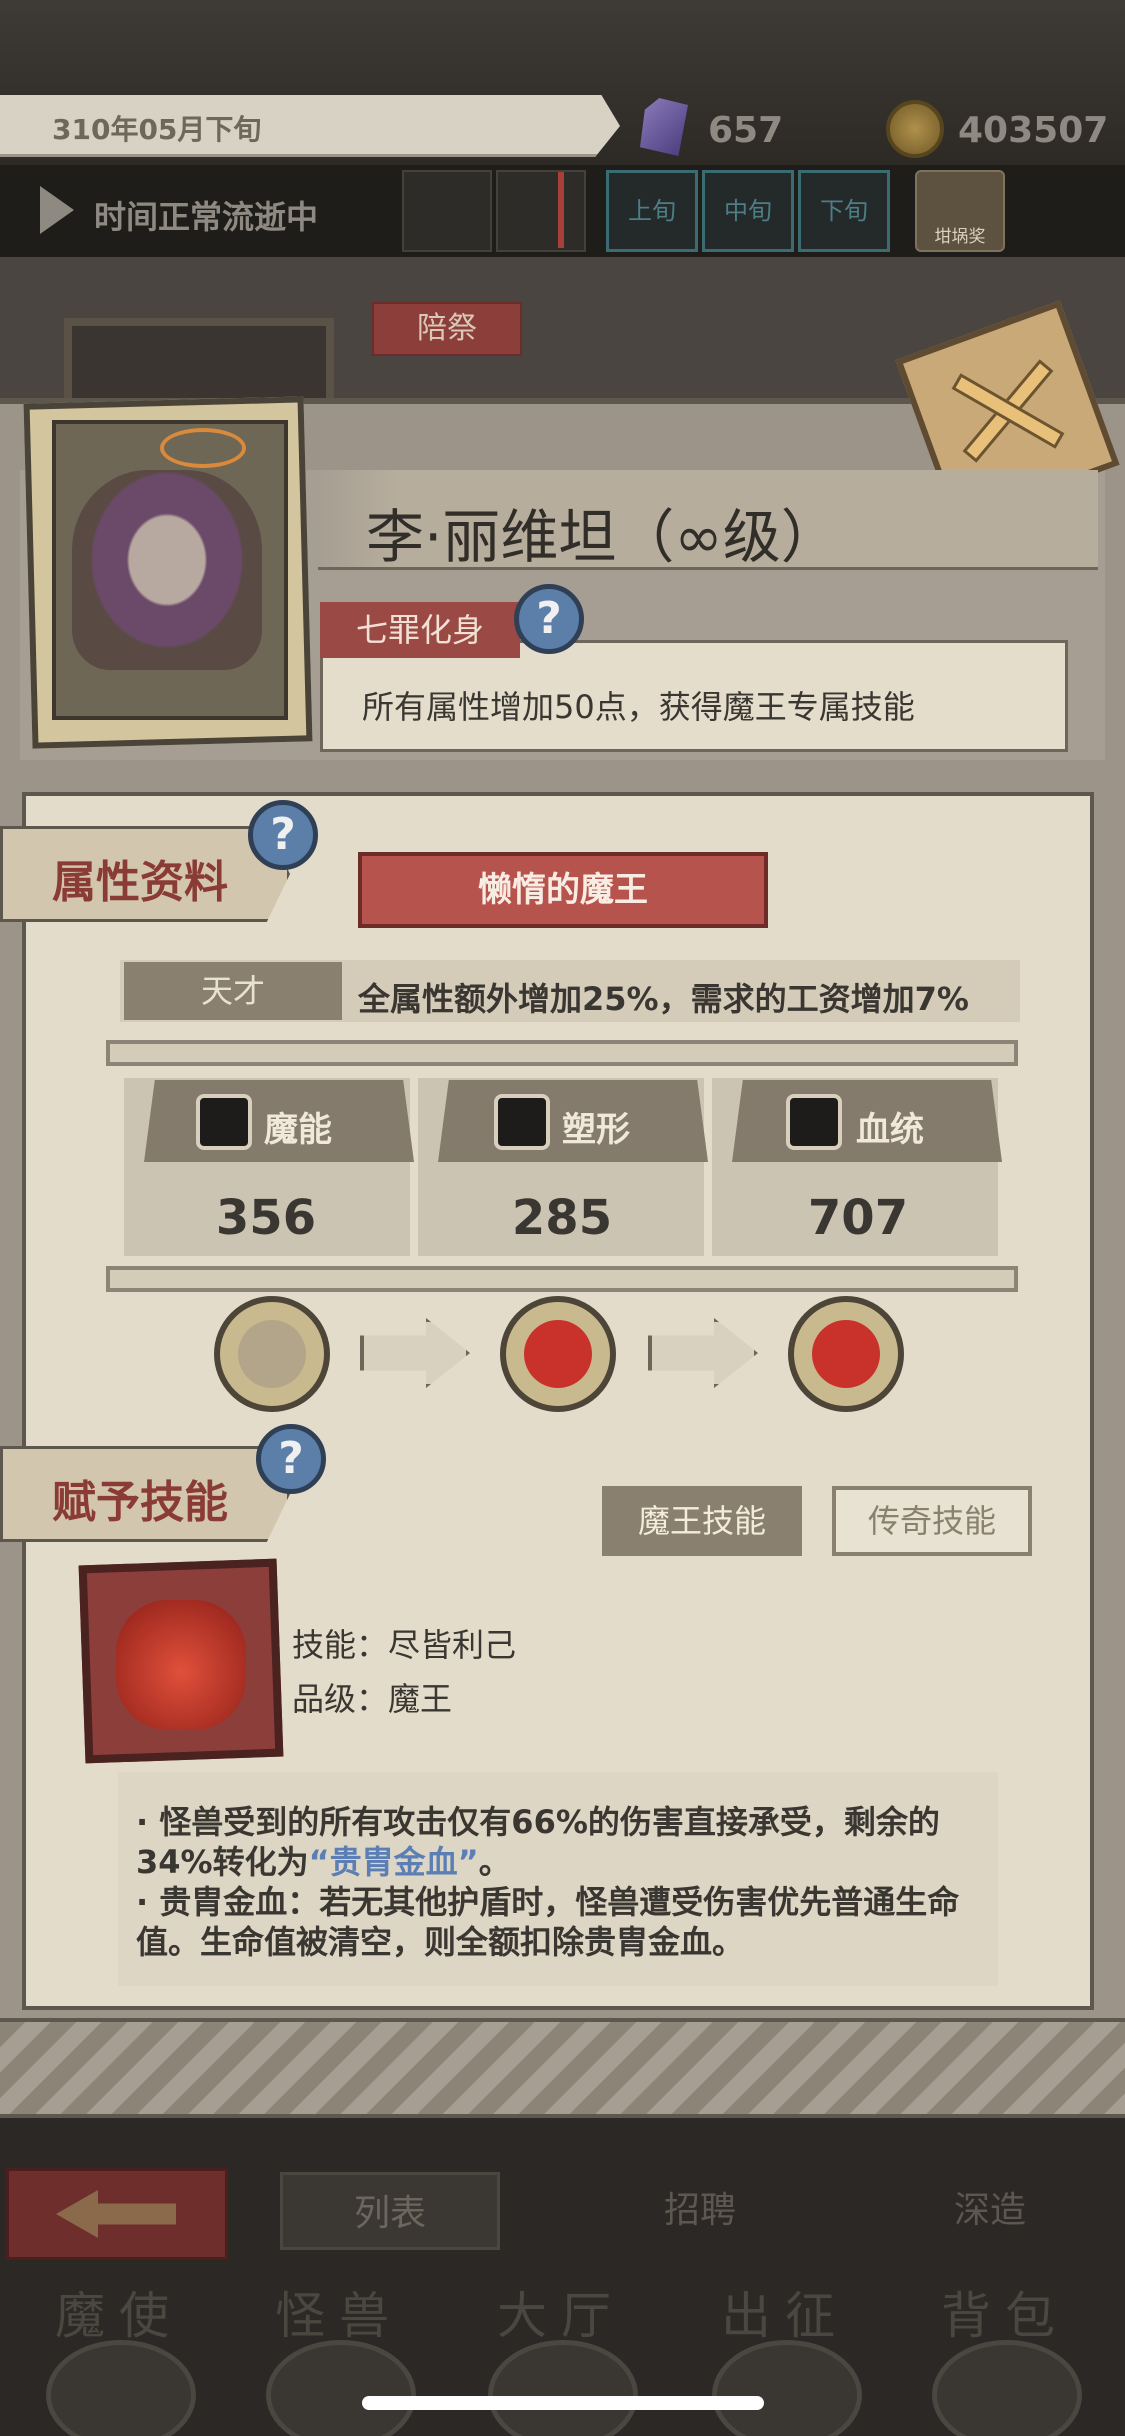 The image size is (1125, 2436). Describe the element at coordinates (596, 1130) in the screenshot. I see `stat-label-shape: 塑形` at that location.